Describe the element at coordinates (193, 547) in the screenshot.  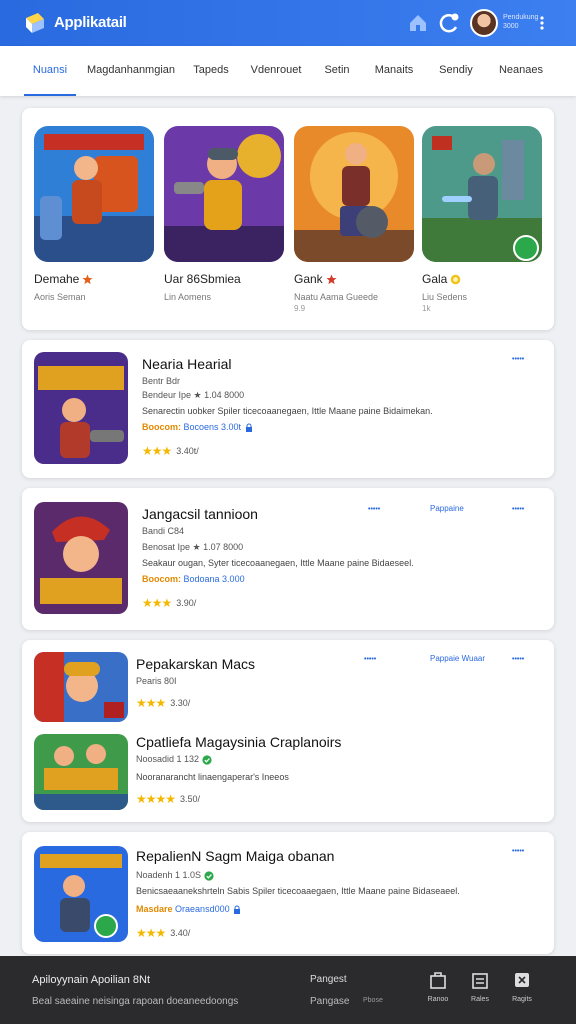
I see `game-downloads: Benosat Ipe ★ 1.07 8000` at that location.